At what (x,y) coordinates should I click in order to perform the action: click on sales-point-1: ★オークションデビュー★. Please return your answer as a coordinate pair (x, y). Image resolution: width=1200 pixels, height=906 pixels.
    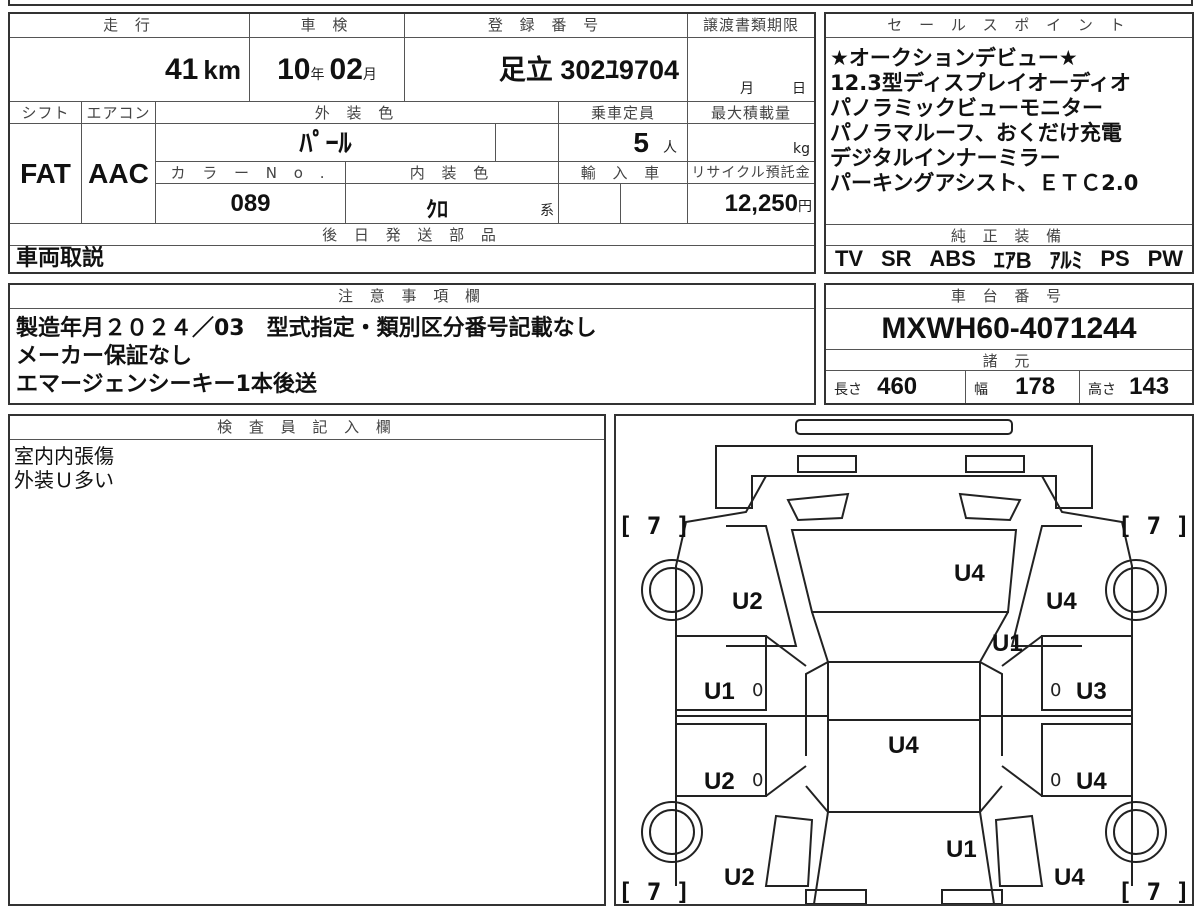
    Looking at the image, I should click on (954, 58).